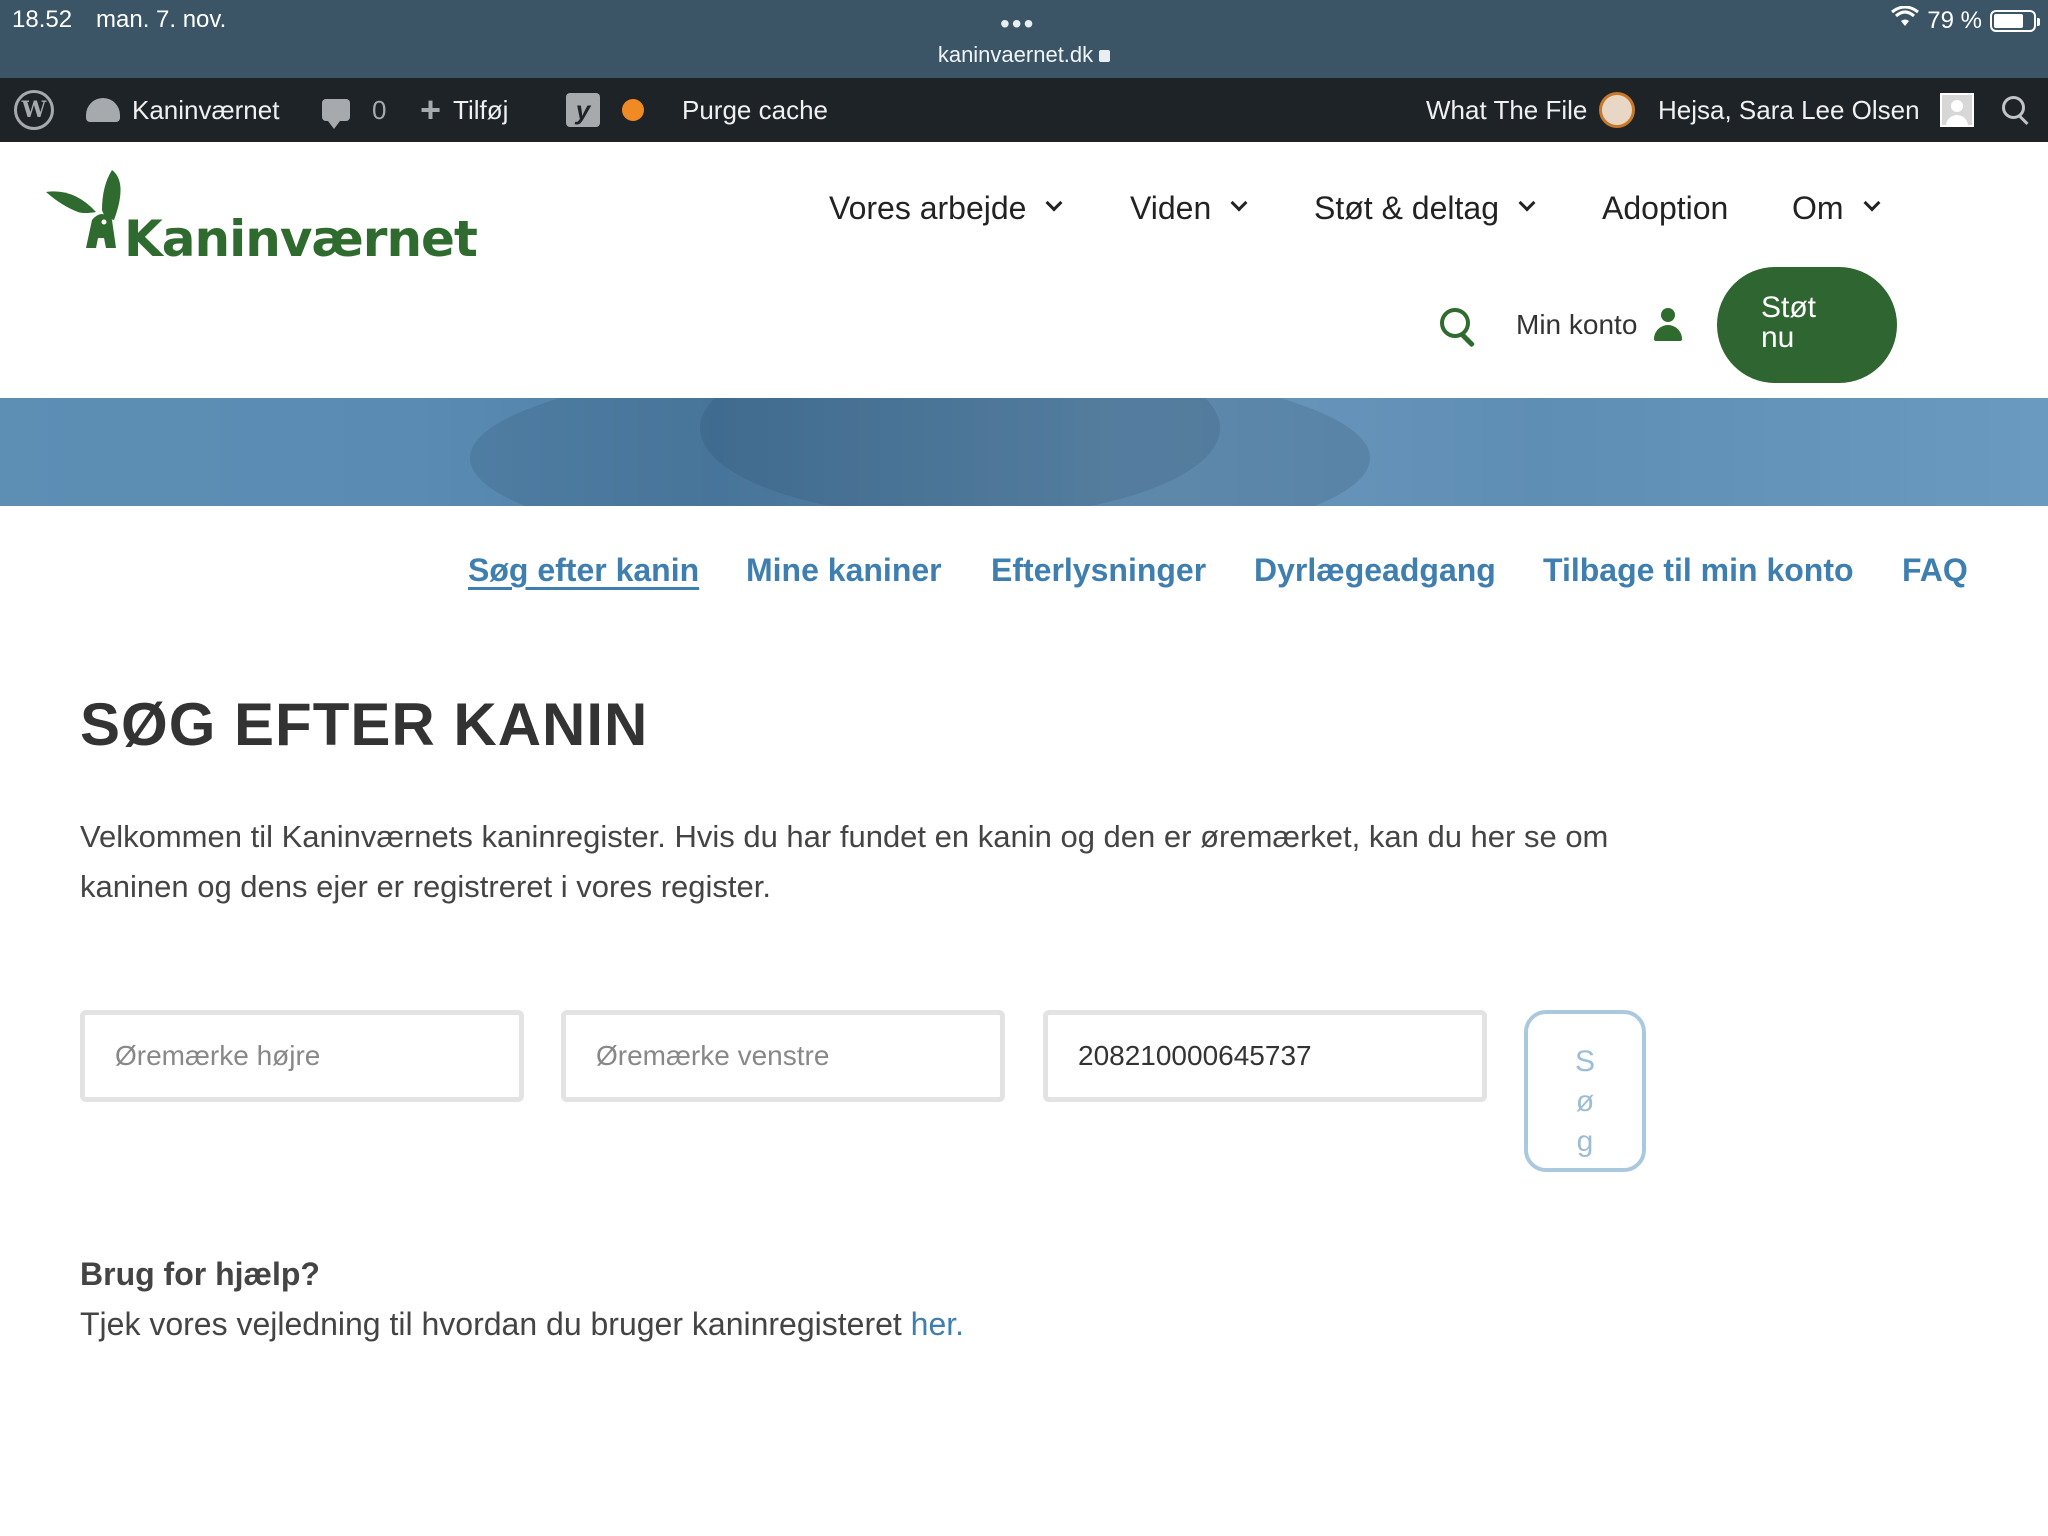  I want to click on site-name: Kaninværnet, so click(206, 109).